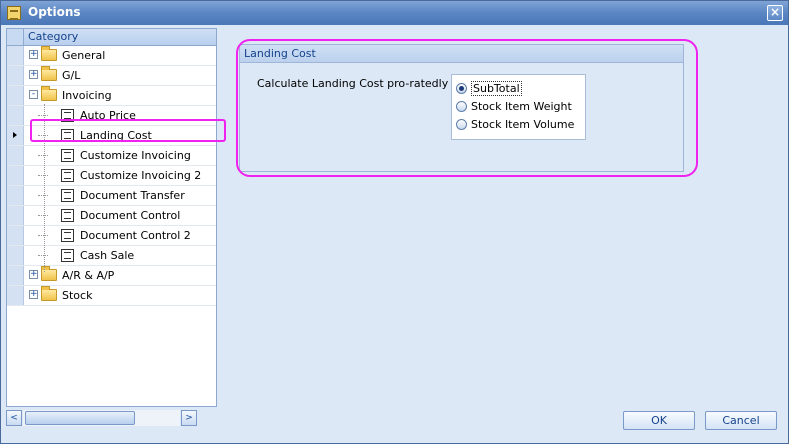  What do you see at coordinates (394, 13) in the screenshot?
I see `title-bar: Options ×` at bounding box center [394, 13].